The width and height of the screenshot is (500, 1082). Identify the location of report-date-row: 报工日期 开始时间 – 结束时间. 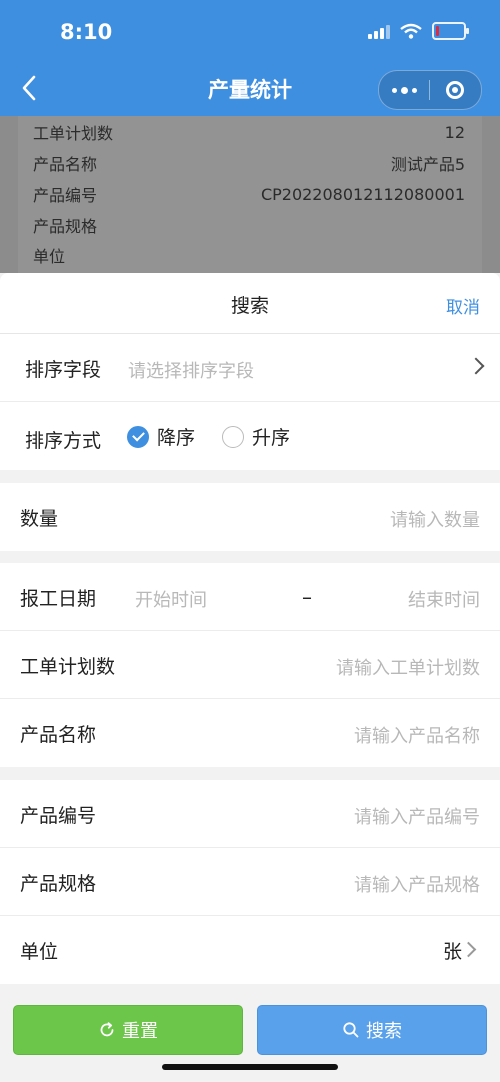
(250, 597).